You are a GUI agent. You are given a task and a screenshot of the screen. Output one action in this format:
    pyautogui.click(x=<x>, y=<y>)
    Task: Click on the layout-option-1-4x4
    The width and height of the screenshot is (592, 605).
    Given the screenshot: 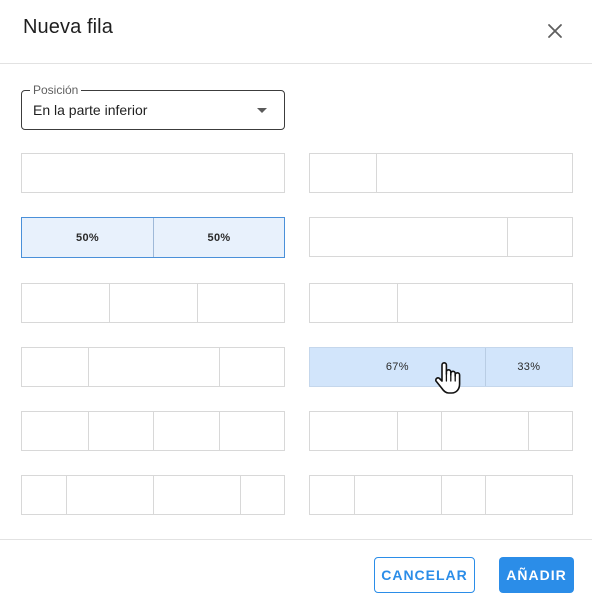 What is the action you would take?
    pyautogui.click(x=153, y=431)
    